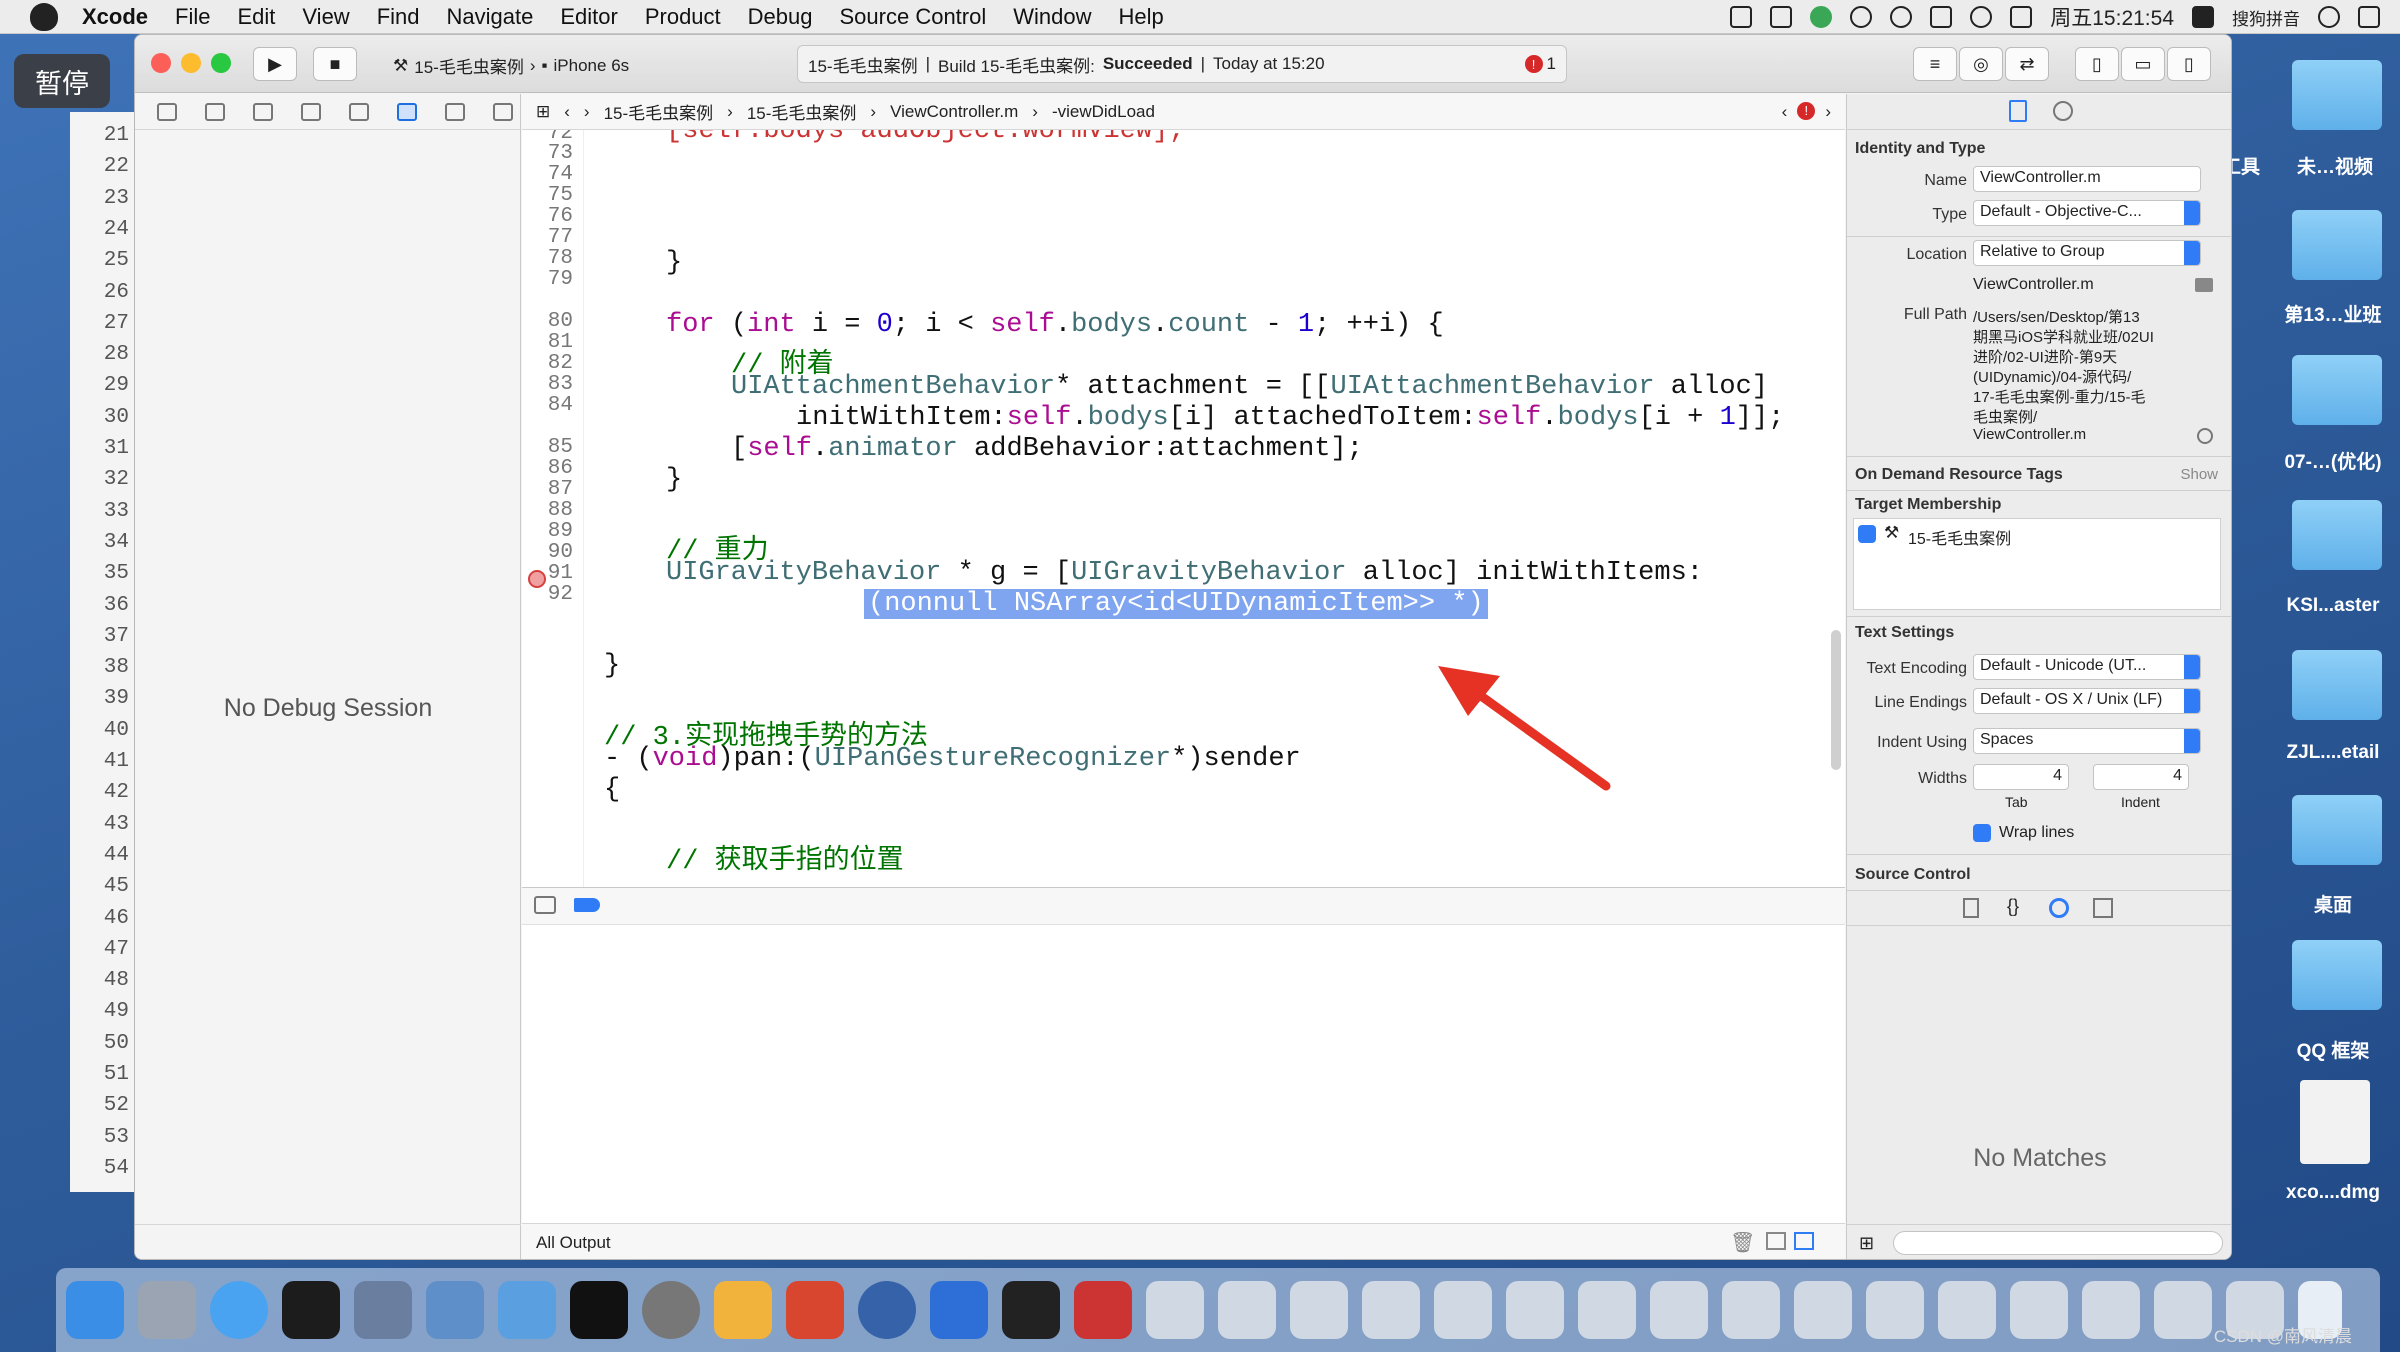  What do you see at coordinates (335, 64) in the screenshot?
I see `stop-button: ■` at bounding box center [335, 64].